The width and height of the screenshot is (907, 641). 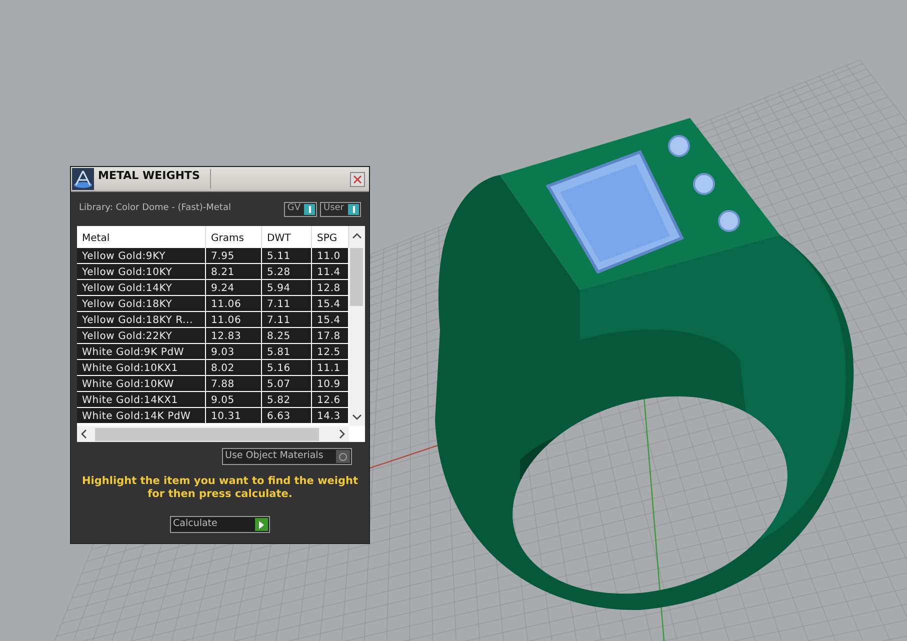 I want to click on close-icon, so click(x=357, y=179).